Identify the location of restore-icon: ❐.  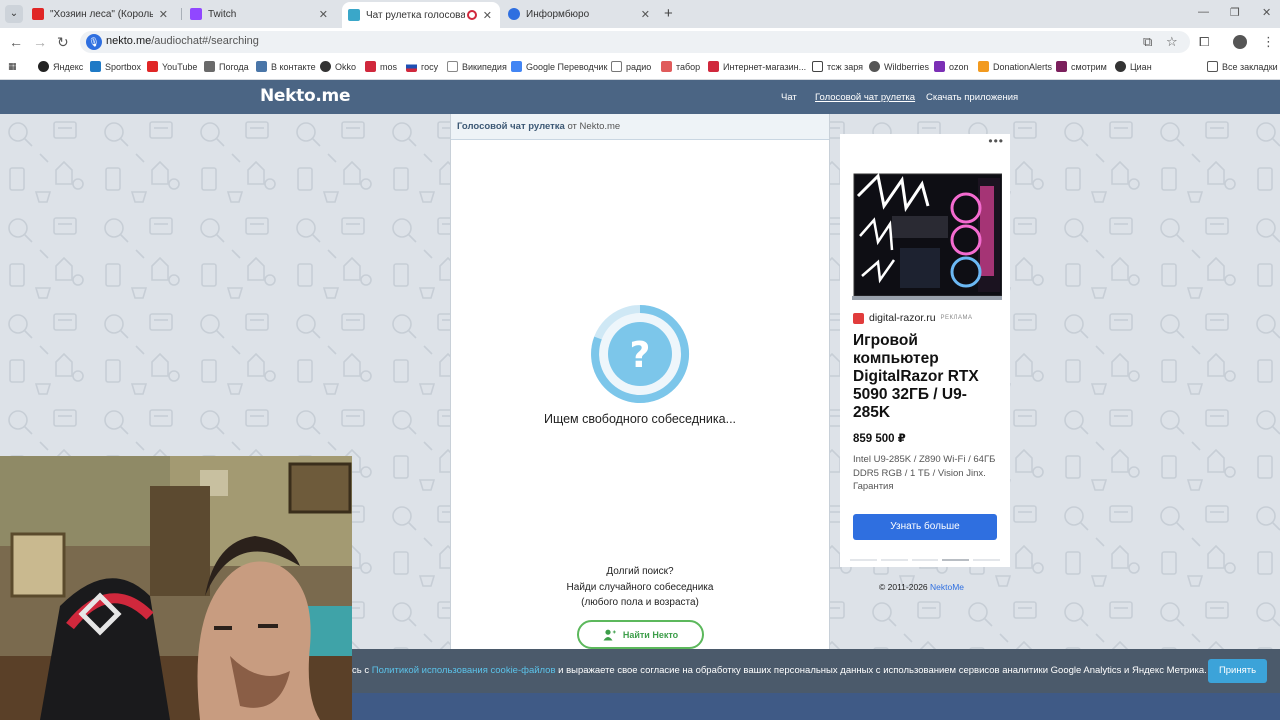
(1235, 12).